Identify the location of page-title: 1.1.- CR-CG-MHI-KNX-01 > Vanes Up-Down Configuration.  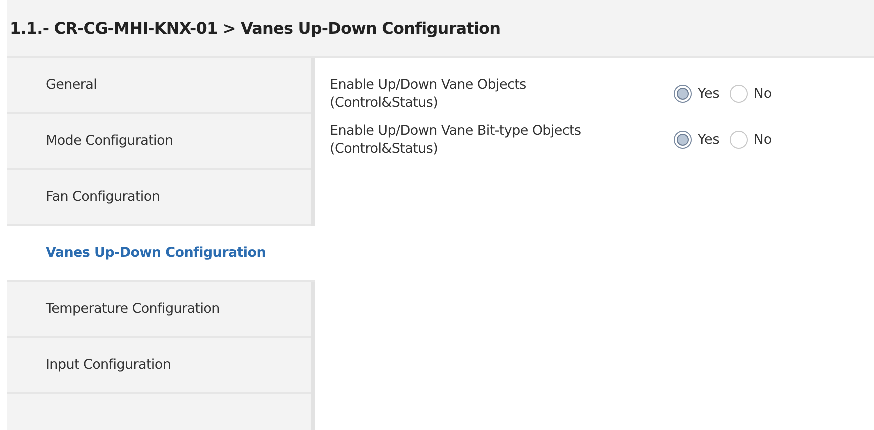
(255, 28).